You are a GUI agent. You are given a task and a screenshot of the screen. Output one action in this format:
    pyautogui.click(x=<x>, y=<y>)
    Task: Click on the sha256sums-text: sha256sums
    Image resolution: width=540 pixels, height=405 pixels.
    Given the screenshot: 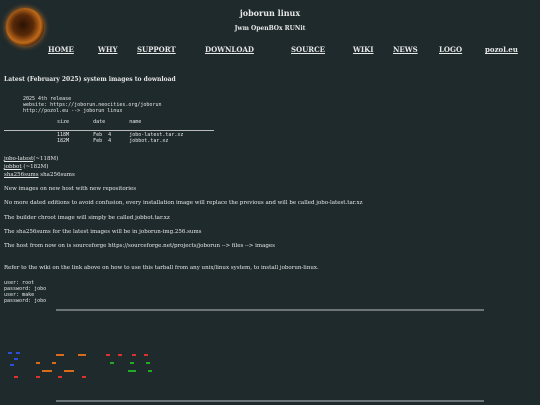 What is the action you would take?
    pyautogui.click(x=57, y=175)
    